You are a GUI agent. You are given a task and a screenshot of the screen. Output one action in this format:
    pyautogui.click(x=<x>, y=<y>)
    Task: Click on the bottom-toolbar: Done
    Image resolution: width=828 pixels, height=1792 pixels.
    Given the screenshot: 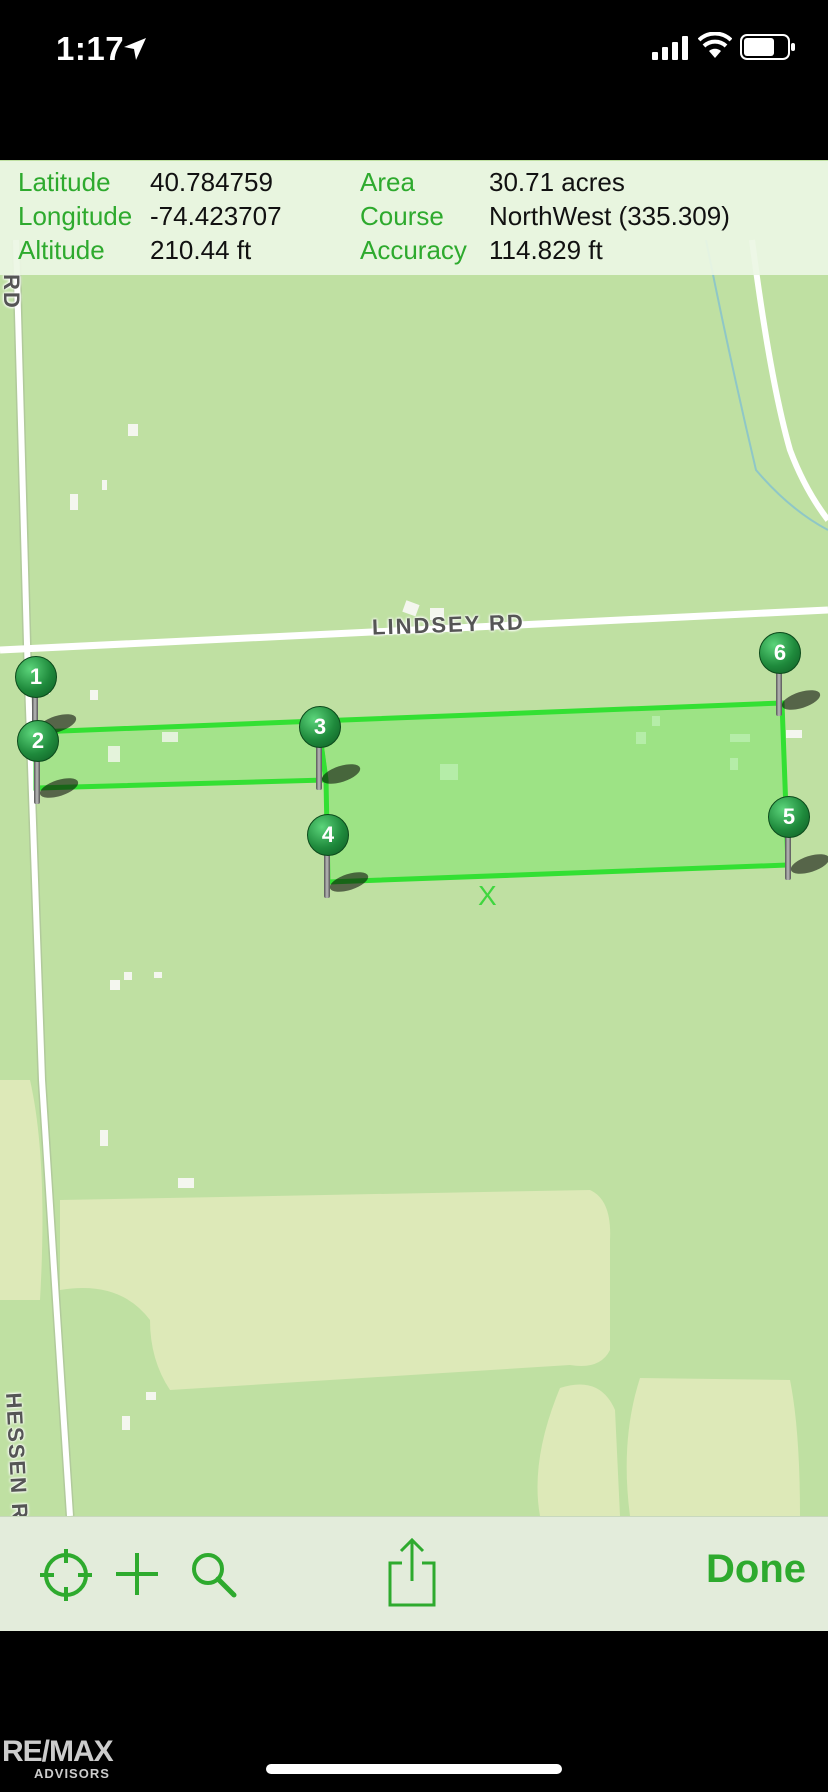 What is the action you would take?
    pyautogui.click(x=414, y=1573)
    